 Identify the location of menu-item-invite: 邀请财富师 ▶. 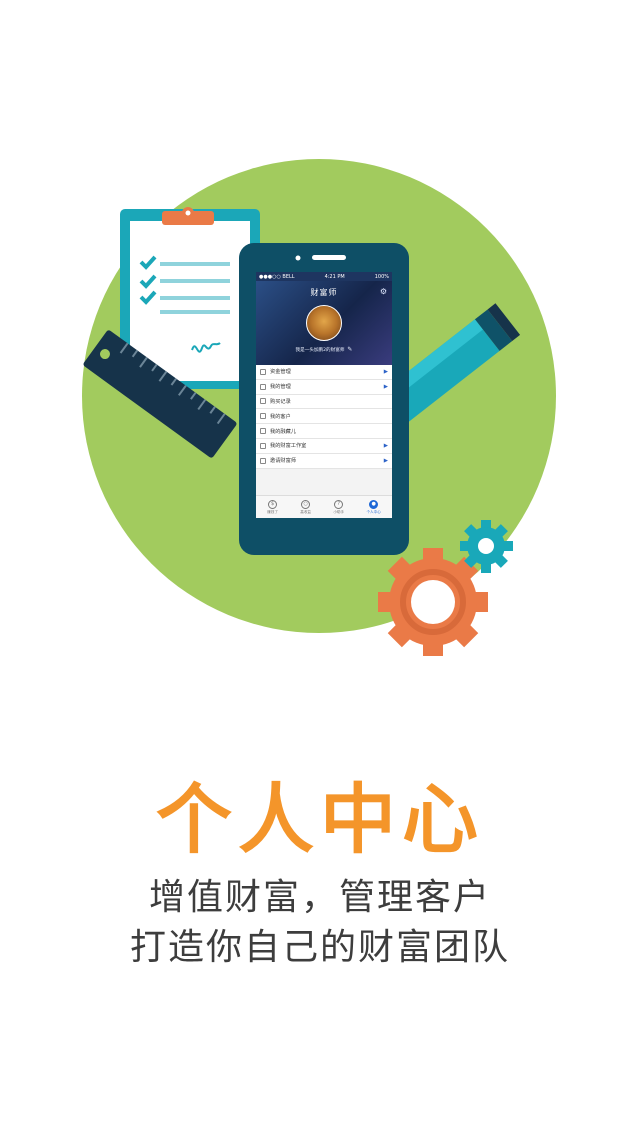
(324, 461).